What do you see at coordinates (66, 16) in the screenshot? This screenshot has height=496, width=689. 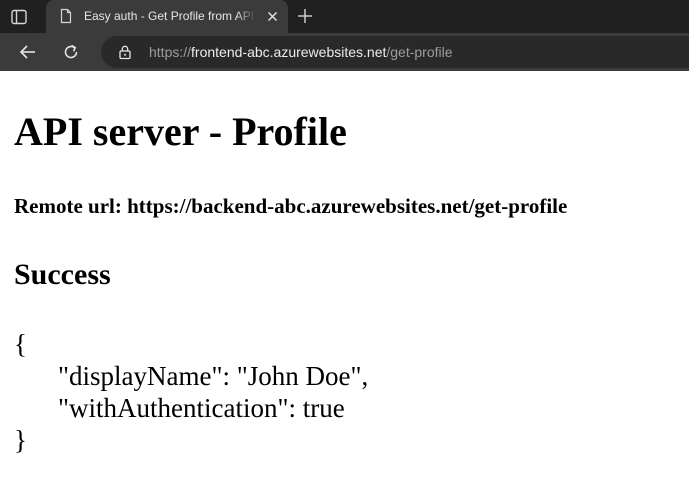 I see `document-icon` at bounding box center [66, 16].